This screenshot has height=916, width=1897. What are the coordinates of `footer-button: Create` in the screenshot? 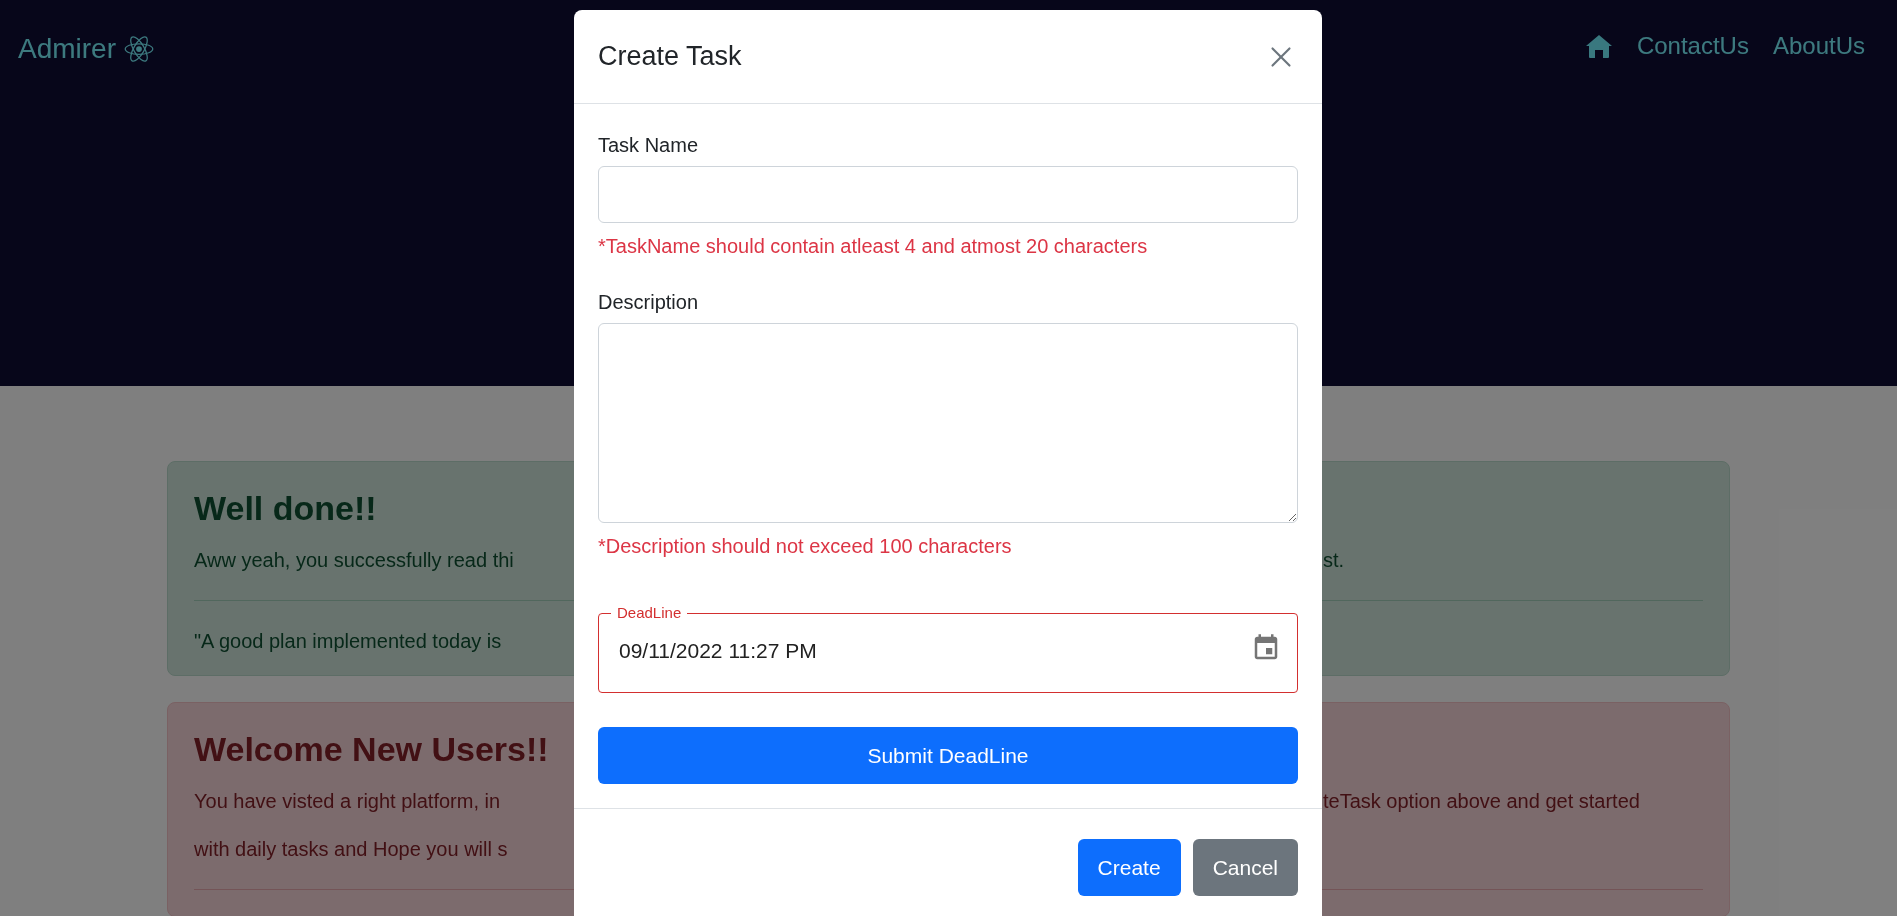 It's located at (1129, 867).